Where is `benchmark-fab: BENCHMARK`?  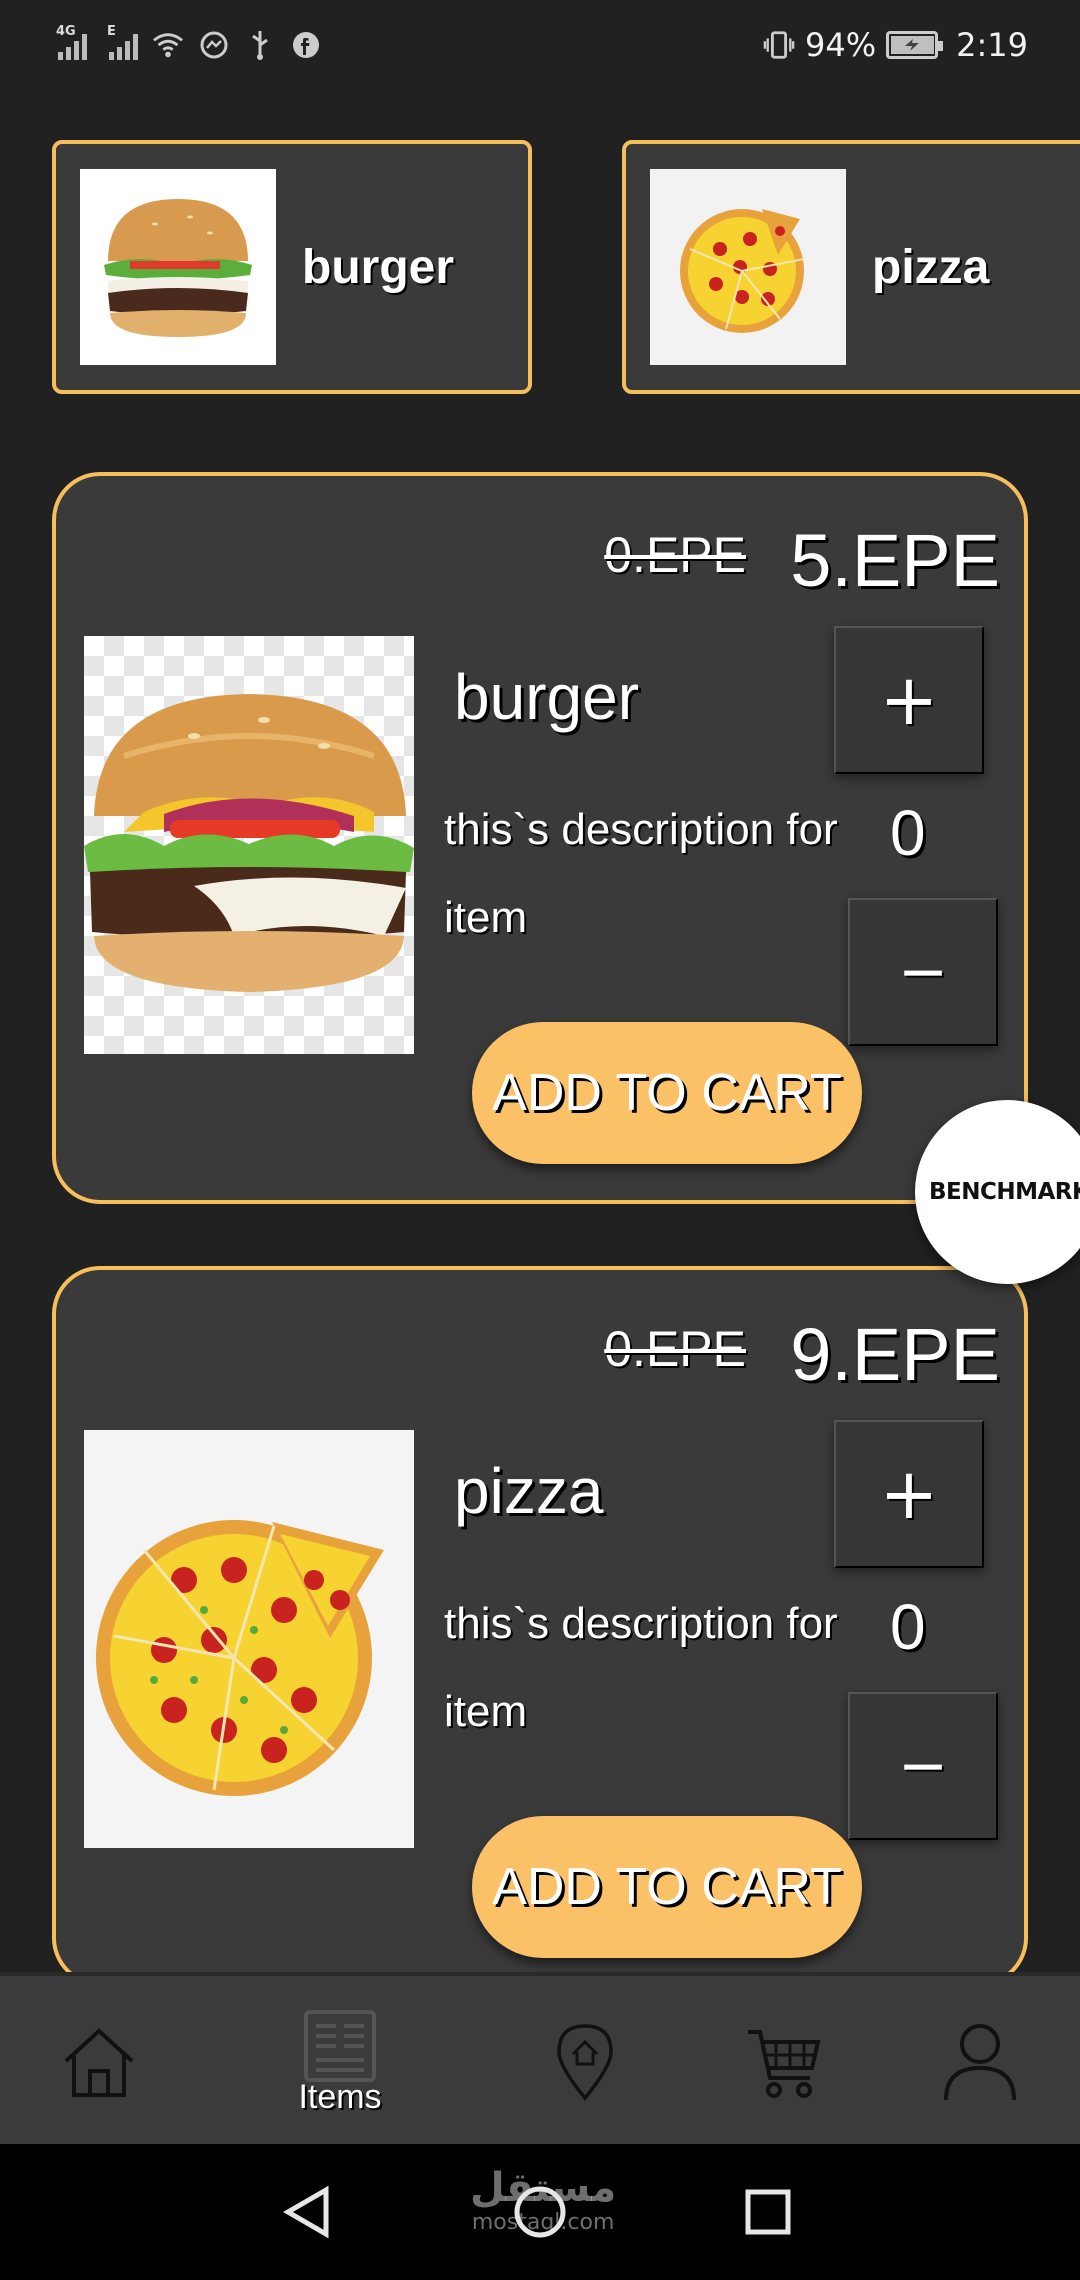
benchmark-fab: BENCHMARK is located at coordinates (997, 1192).